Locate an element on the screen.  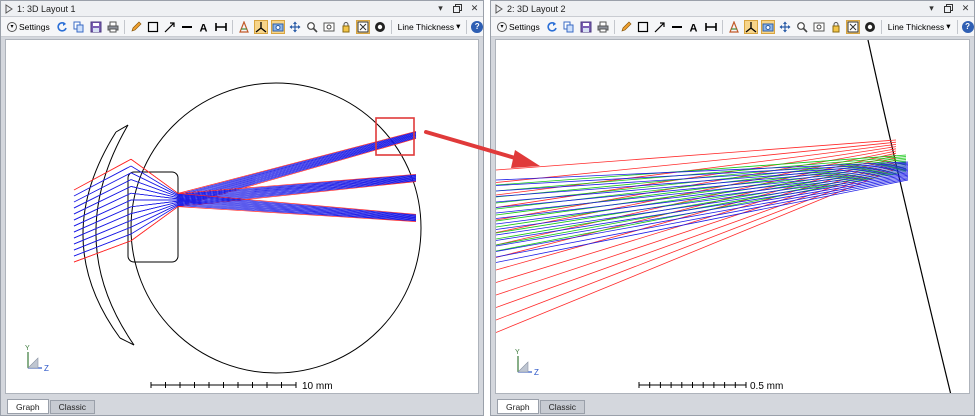
layout-window-icon is located at coordinates (499, 8).